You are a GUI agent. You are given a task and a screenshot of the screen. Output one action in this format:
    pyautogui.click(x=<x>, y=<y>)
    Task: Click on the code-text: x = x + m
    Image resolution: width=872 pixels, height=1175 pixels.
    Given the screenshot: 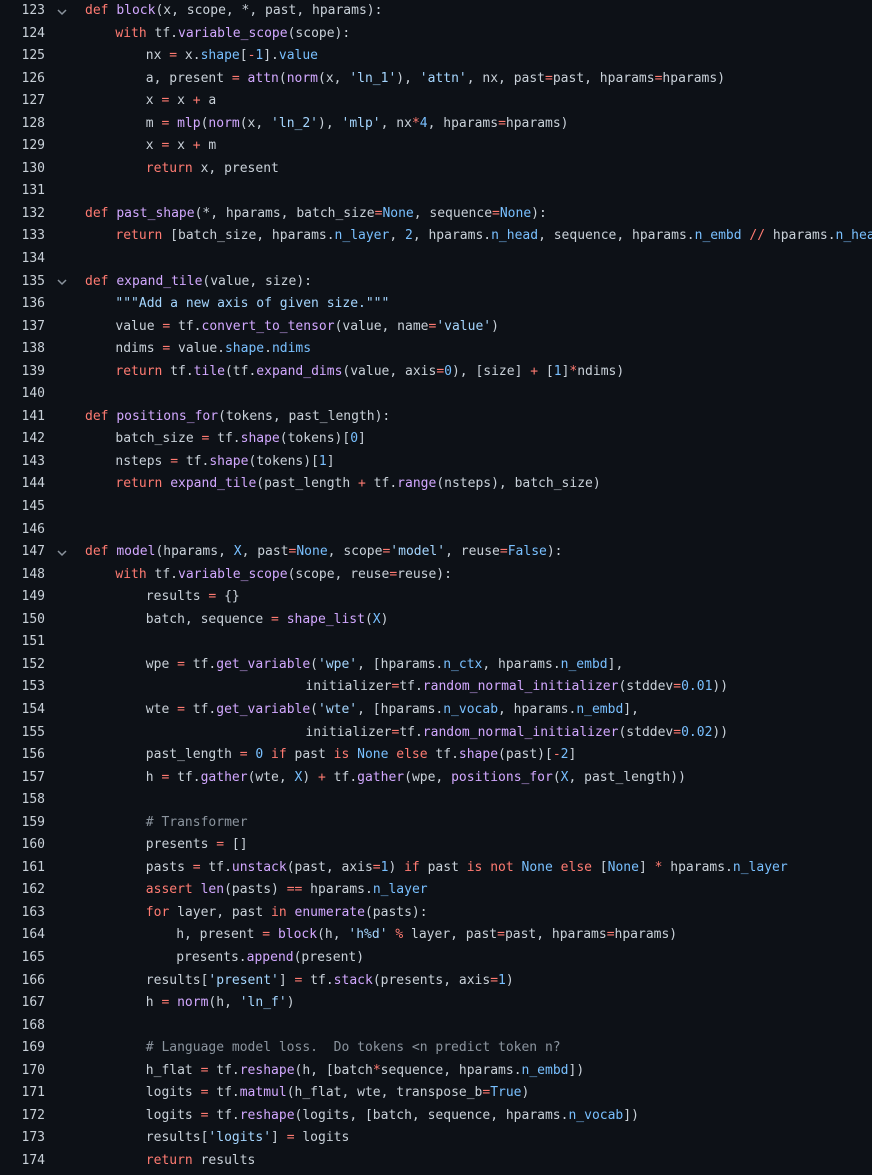 What is the action you would take?
    pyautogui.click(x=150, y=146)
    